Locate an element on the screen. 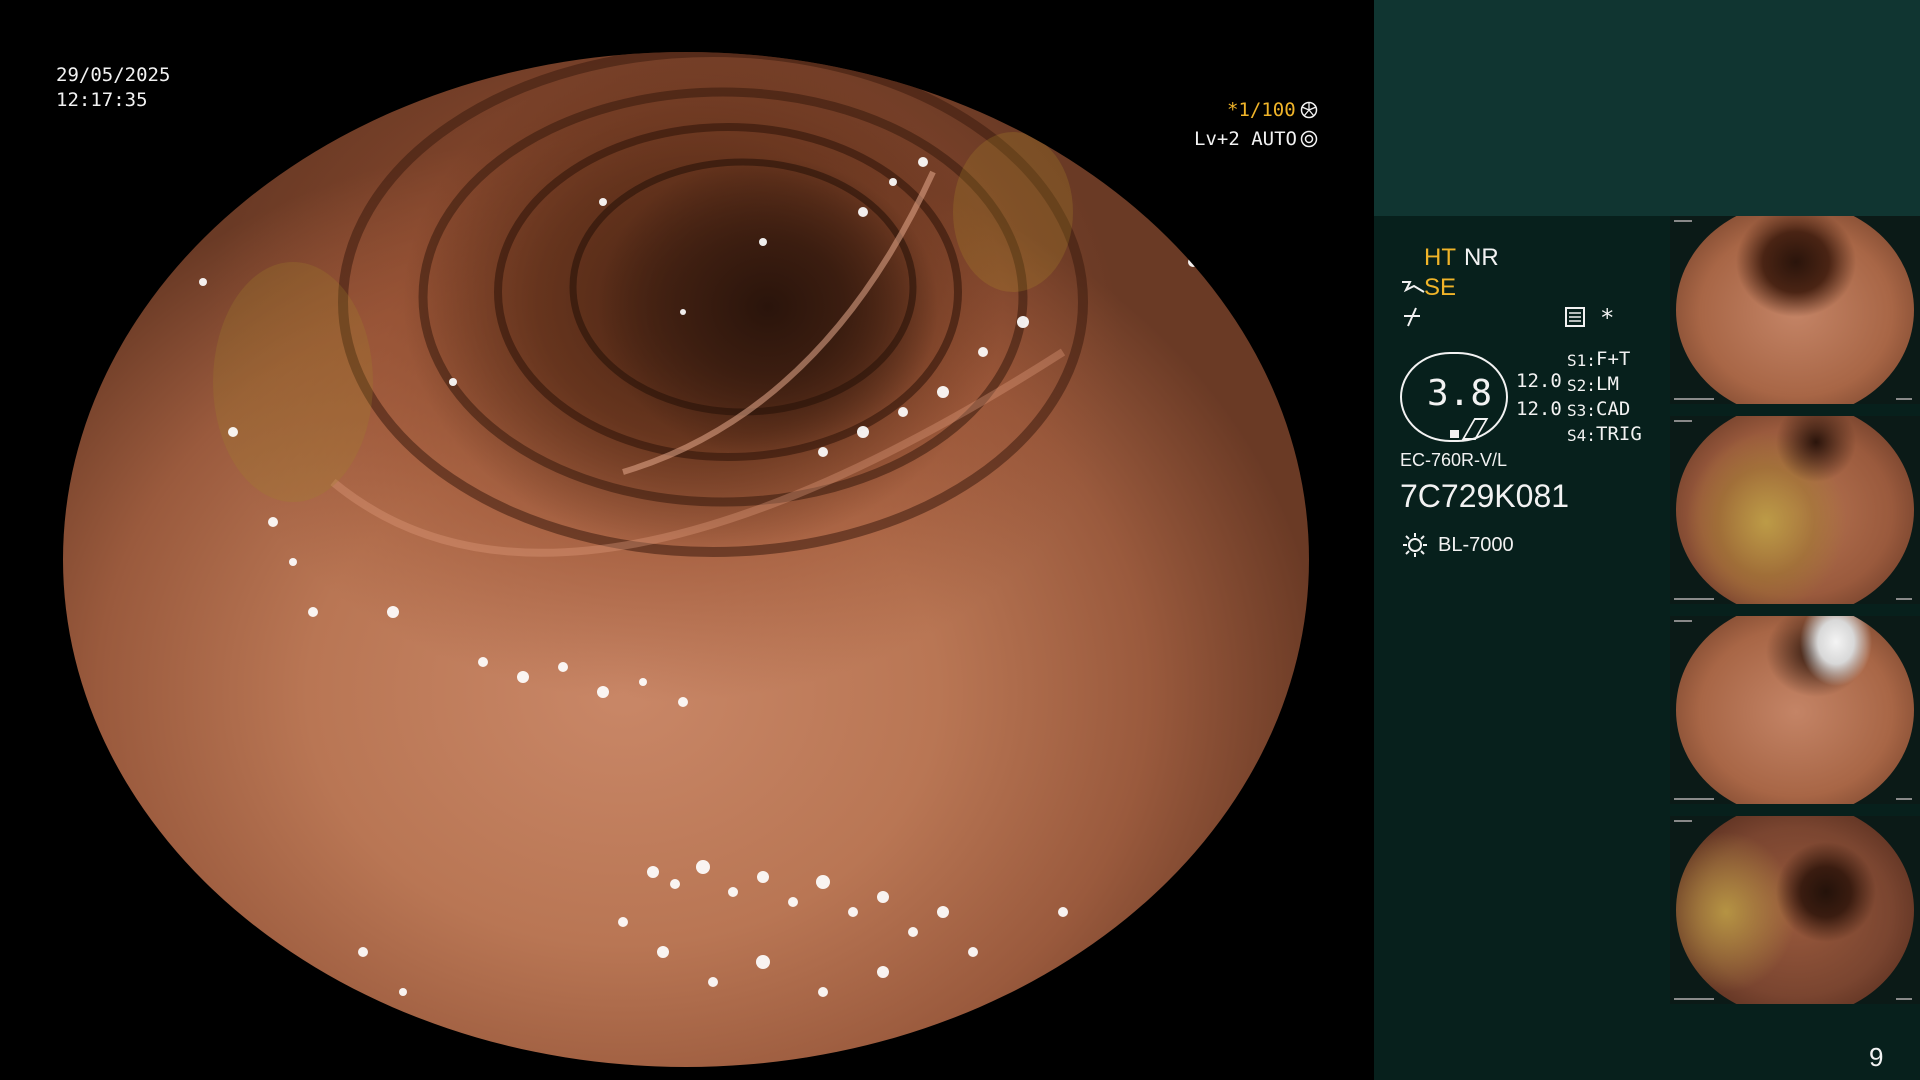 The width and height of the screenshot is (1920, 1080). time-label: 12:17:35 is located at coordinates (102, 100).